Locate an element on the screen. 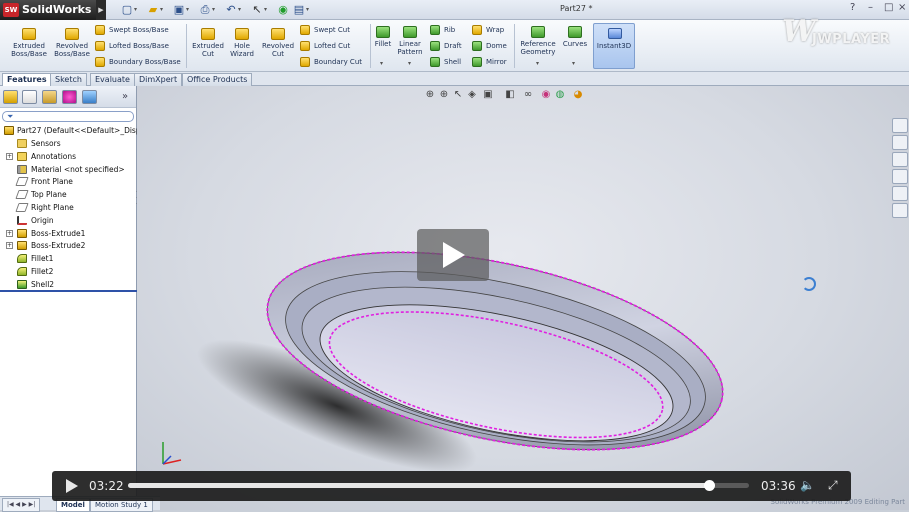 This screenshot has height=512, width=909. undo-dropdown-icon: ▾ is located at coordinates (241, 10).